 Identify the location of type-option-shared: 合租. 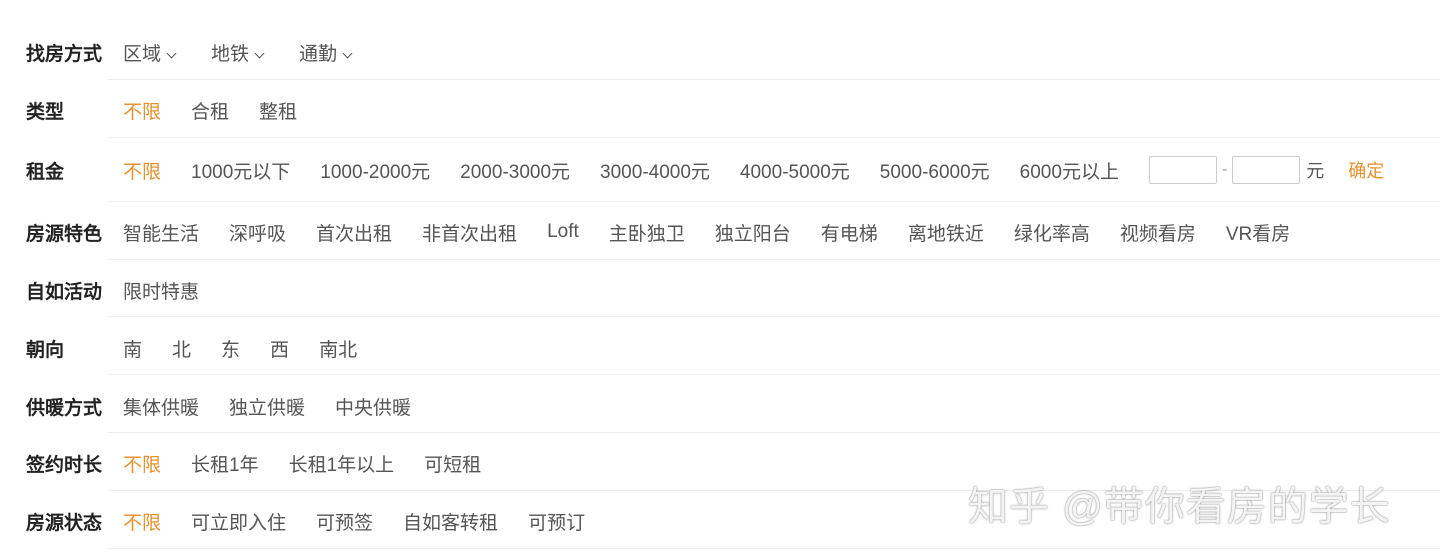
(210, 110).